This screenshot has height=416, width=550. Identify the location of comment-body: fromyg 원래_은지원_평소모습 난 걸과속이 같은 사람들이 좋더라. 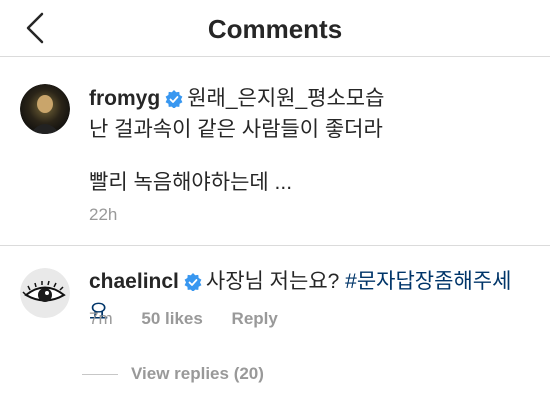
(309, 114).